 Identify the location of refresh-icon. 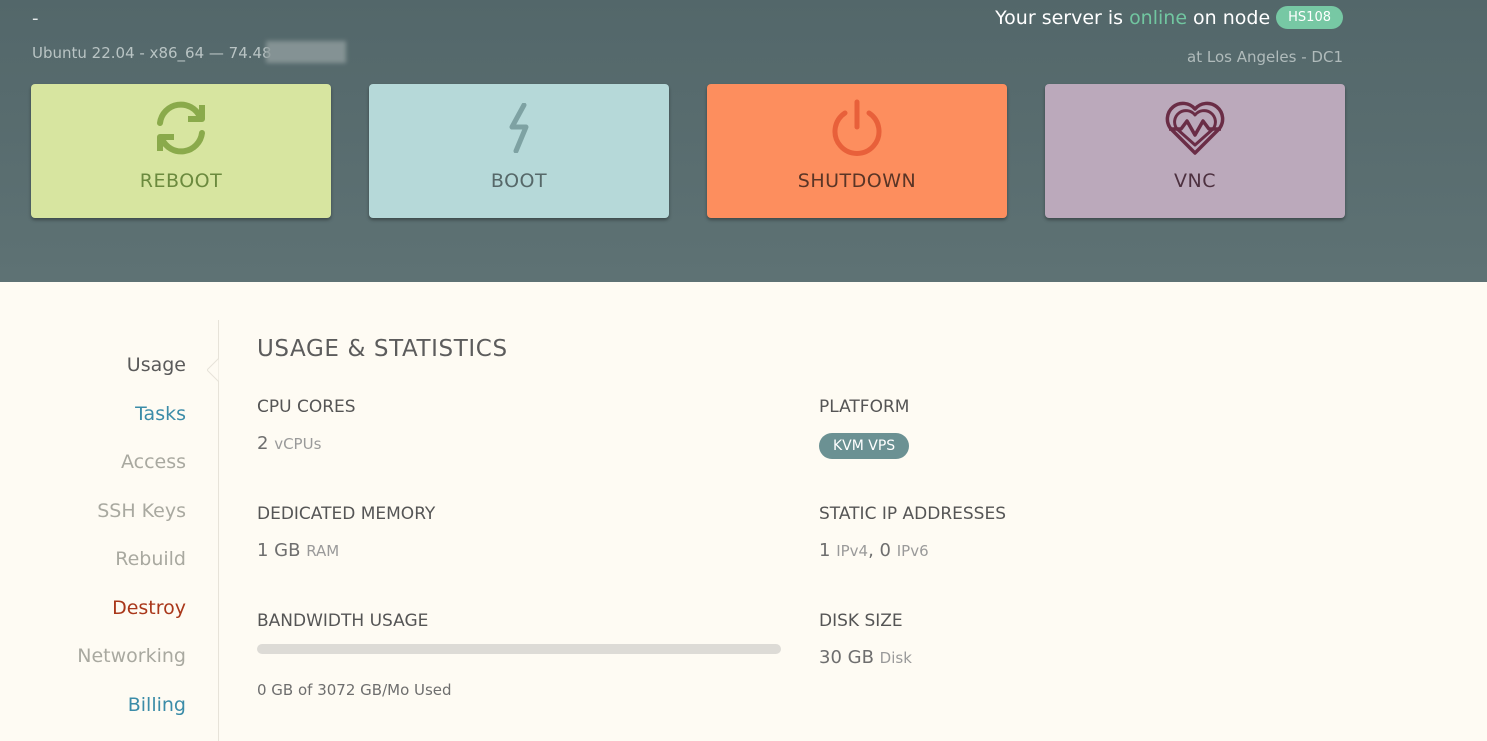
(181, 128).